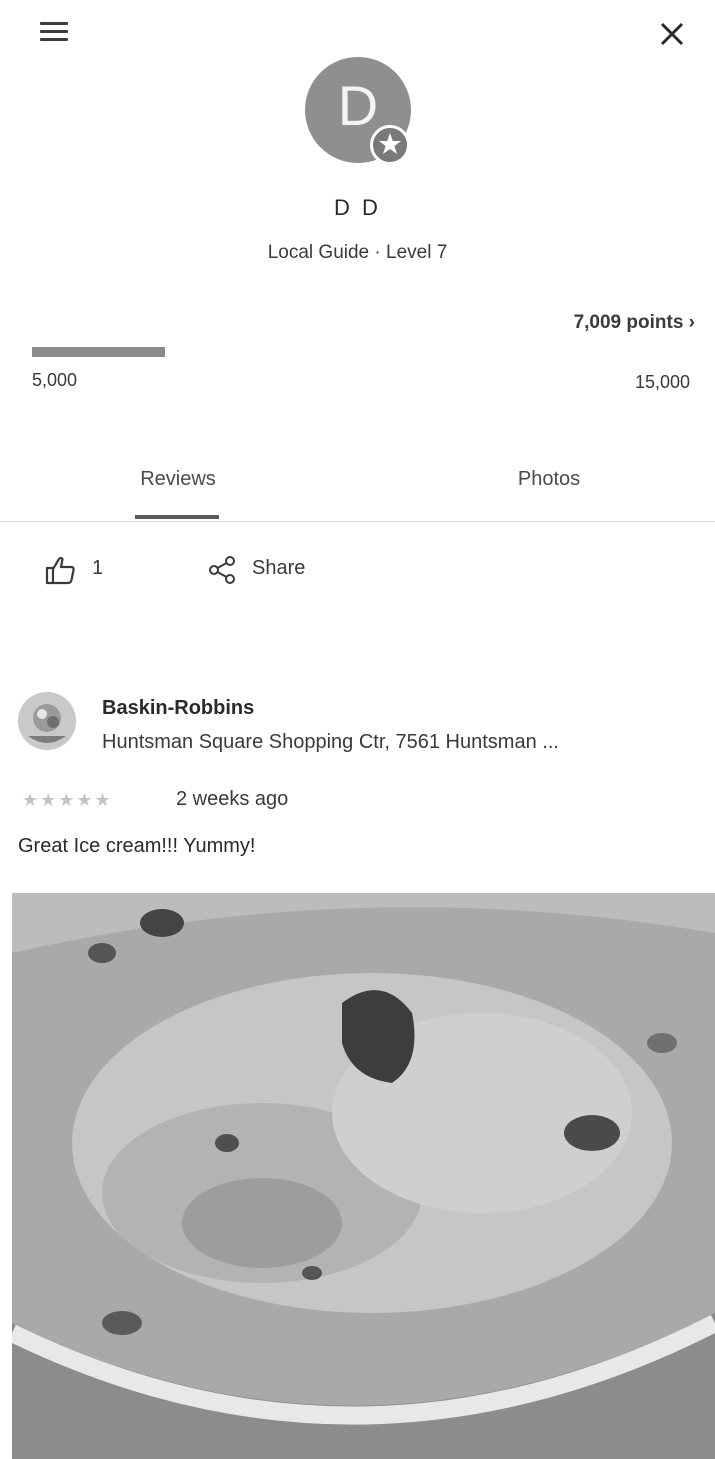 This screenshot has width=715, height=1459. I want to click on hamburger-menu-icon, so click(54, 32).